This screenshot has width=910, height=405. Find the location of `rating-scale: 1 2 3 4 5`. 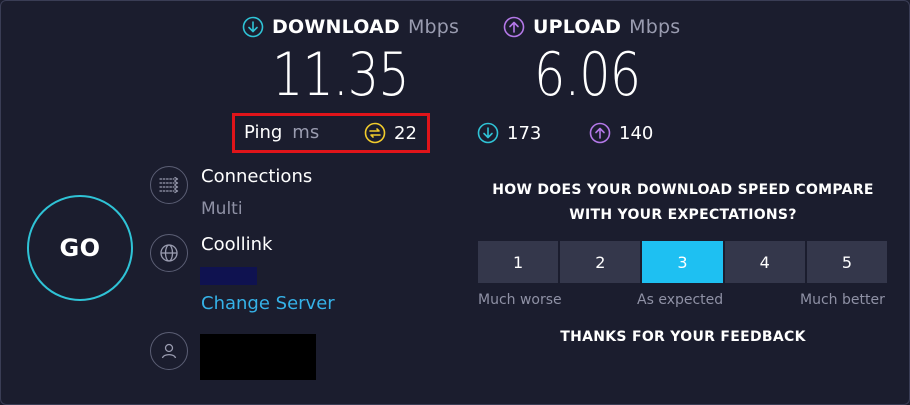

rating-scale: 1 2 3 4 5 is located at coordinates (683, 262).